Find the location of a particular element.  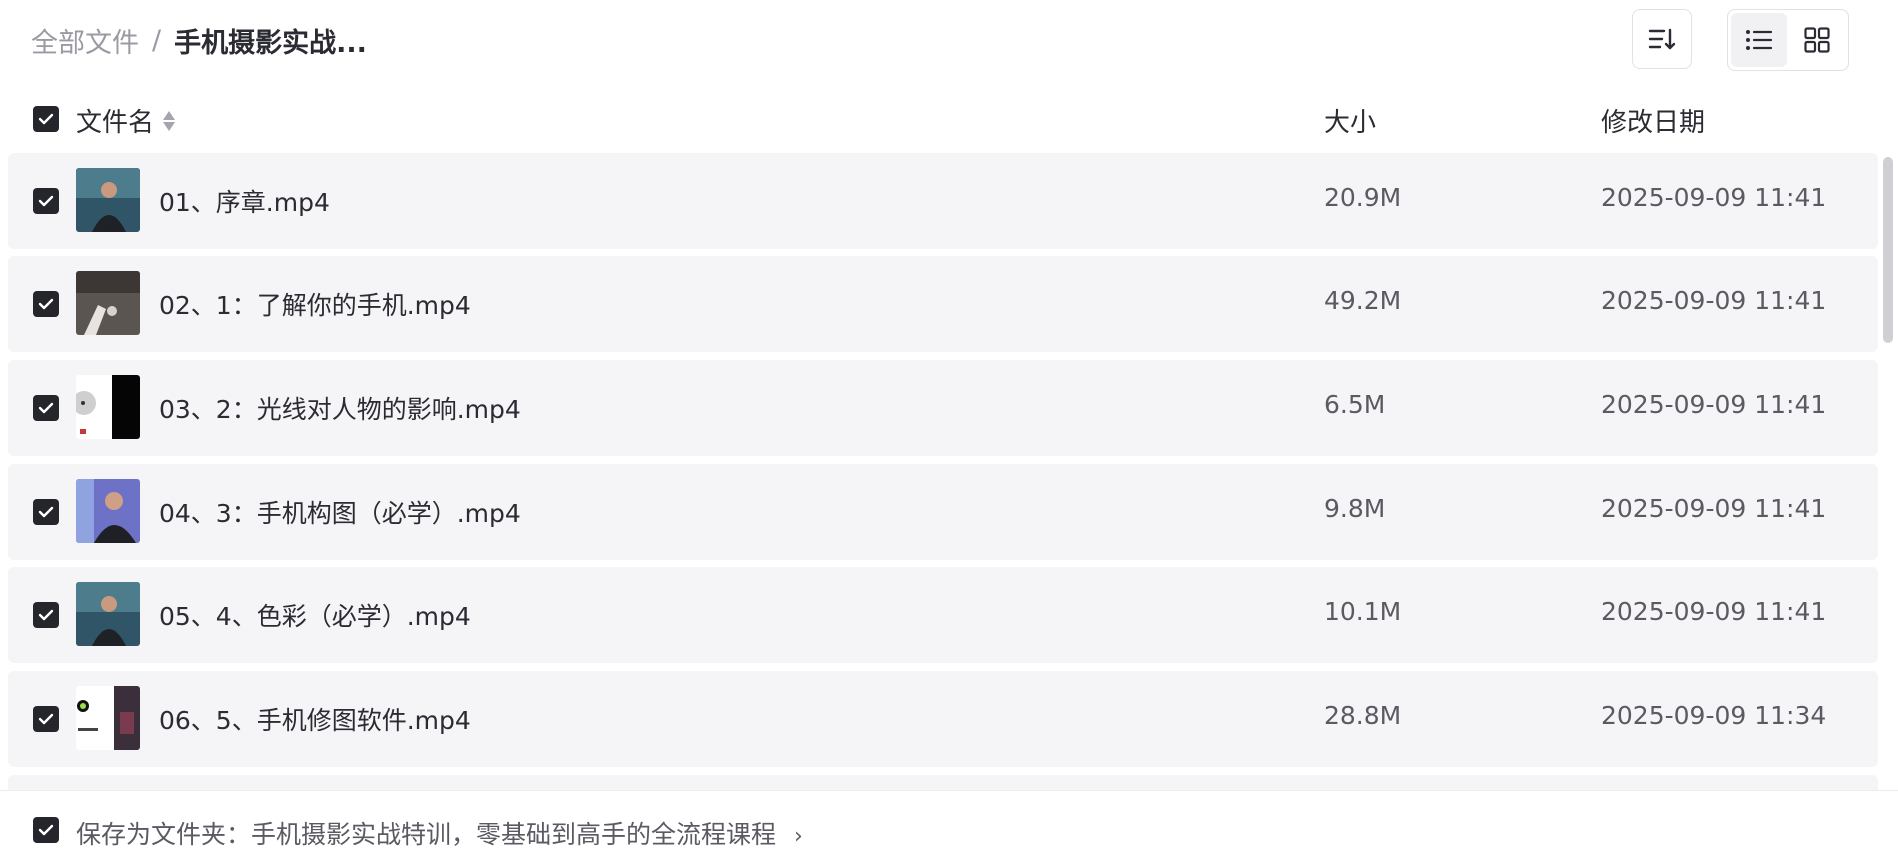

save-as-folder-label: 保存为文件夹：手机摄影实战特训，零基础到高手的全流程课程 › is located at coordinates (439, 833).